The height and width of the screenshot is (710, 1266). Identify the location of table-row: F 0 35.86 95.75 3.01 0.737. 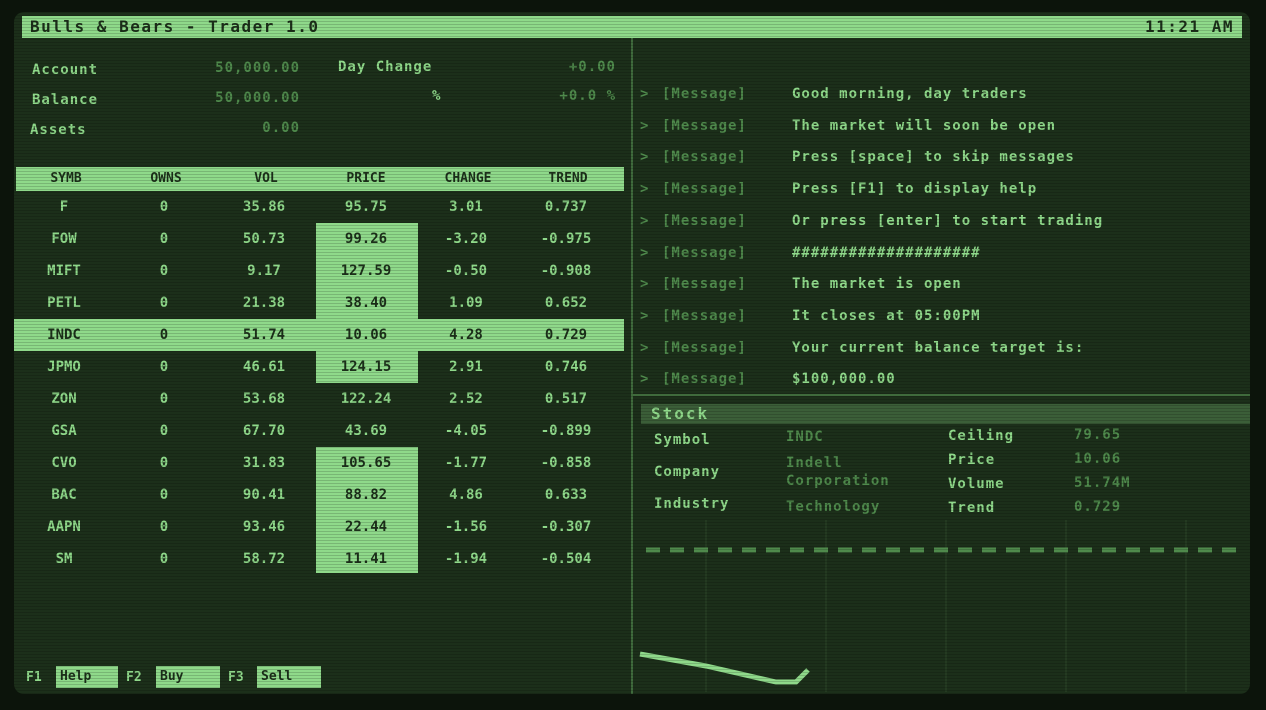
(319, 207).